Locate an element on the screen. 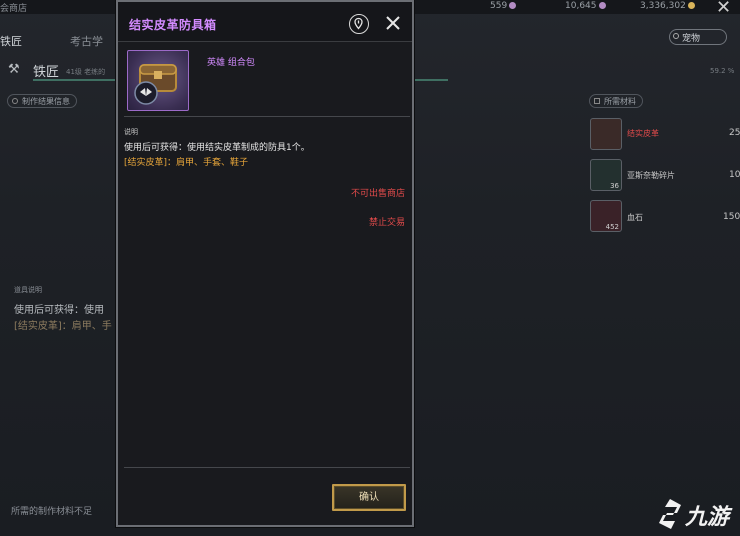 This screenshot has height=536, width=740. close-icon is located at coordinates (393, 23).